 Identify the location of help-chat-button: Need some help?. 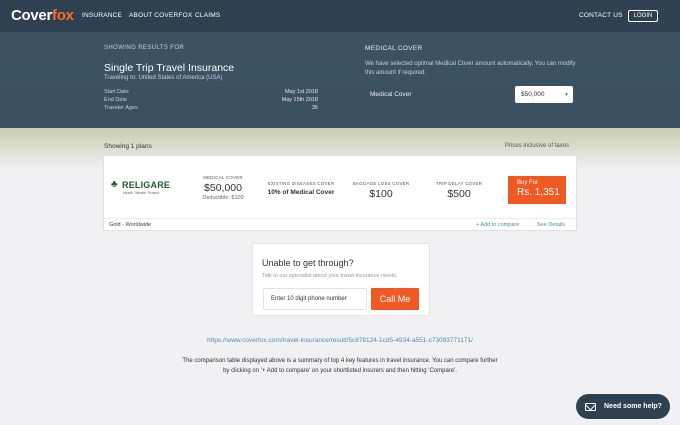
(623, 406).